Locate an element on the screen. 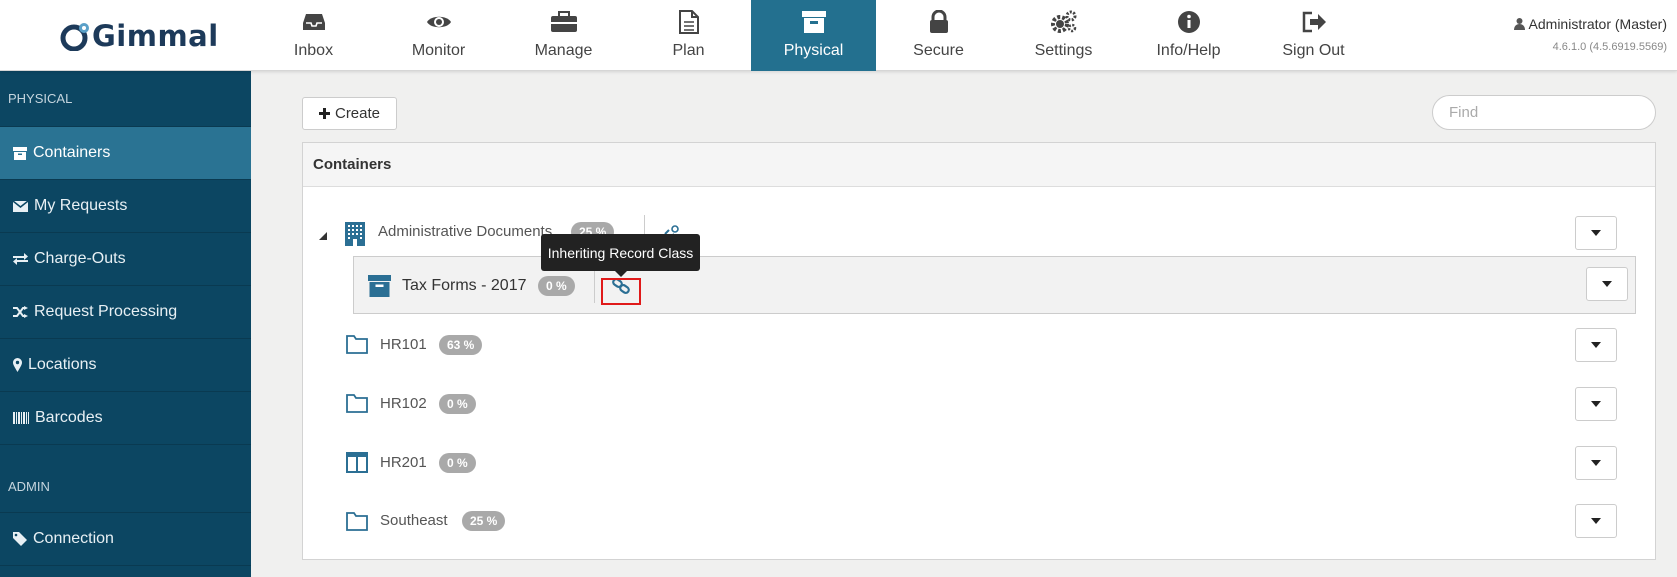 The width and height of the screenshot is (1677, 577). row-label: Tax Forms - 2017 is located at coordinates (464, 285).